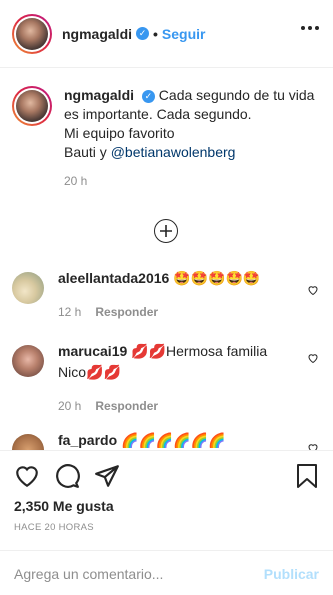 The height and width of the screenshot is (595, 333). Describe the element at coordinates (32, 106) in the screenshot. I see `caption-avatar` at that location.